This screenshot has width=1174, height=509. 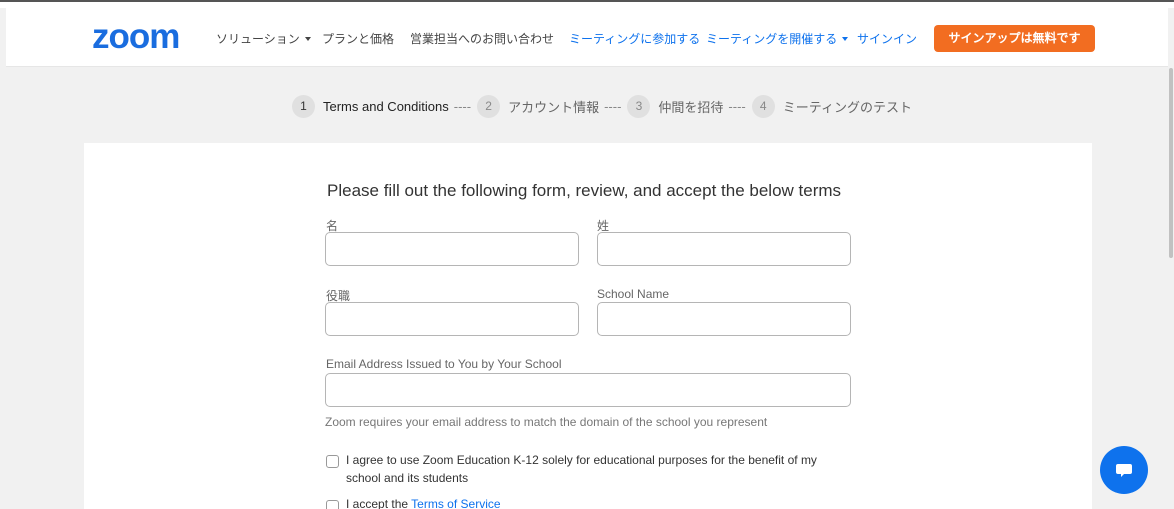 What do you see at coordinates (639, 106) in the screenshot?
I see `step-number: 3` at bounding box center [639, 106].